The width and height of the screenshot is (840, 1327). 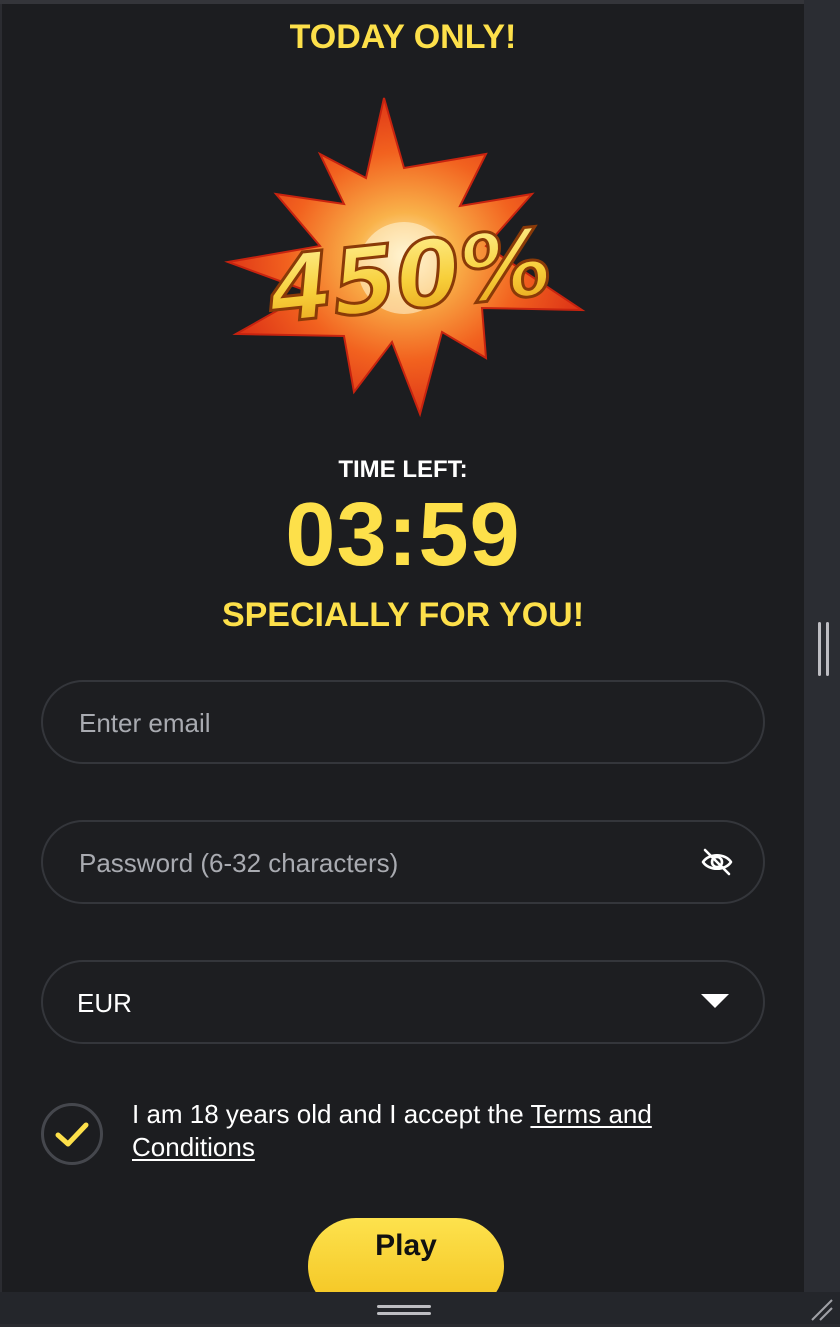 What do you see at coordinates (717, 862) in the screenshot?
I see `eye-slash-icon` at bounding box center [717, 862].